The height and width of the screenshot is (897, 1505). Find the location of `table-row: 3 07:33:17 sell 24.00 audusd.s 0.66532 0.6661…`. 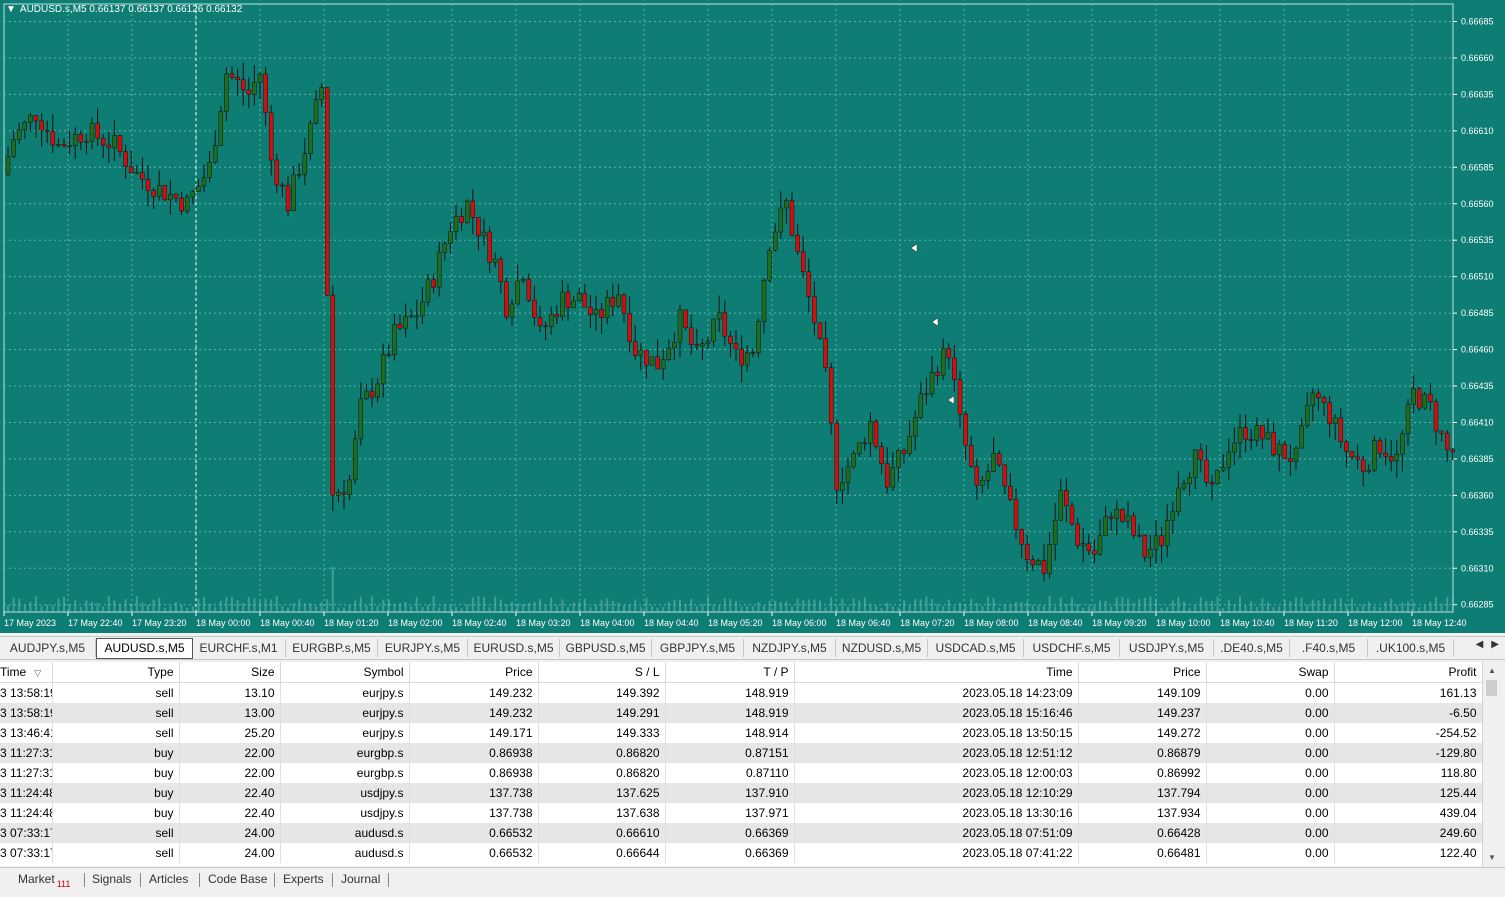

table-row: 3 07:33:17 sell 24.00 audusd.s 0.66532 0.6661… is located at coordinates (741, 833).